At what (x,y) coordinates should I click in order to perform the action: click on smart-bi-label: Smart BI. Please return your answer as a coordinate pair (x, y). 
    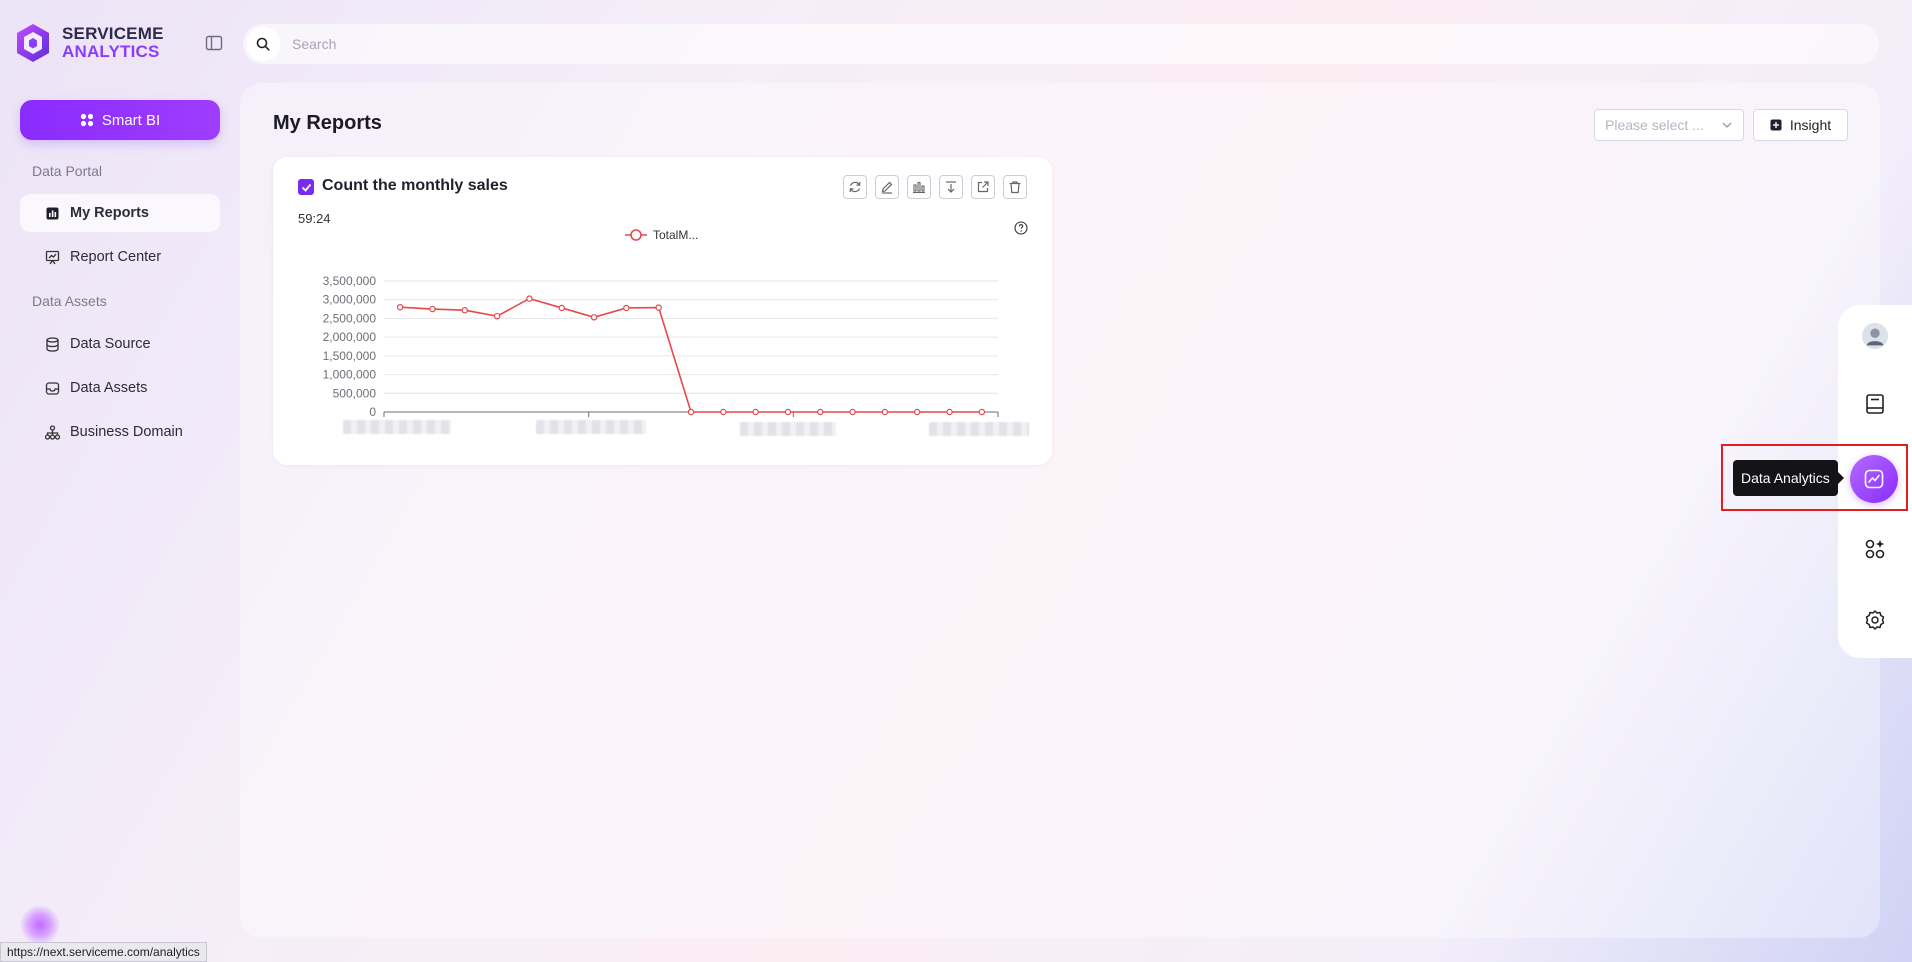
    Looking at the image, I should click on (131, 120).